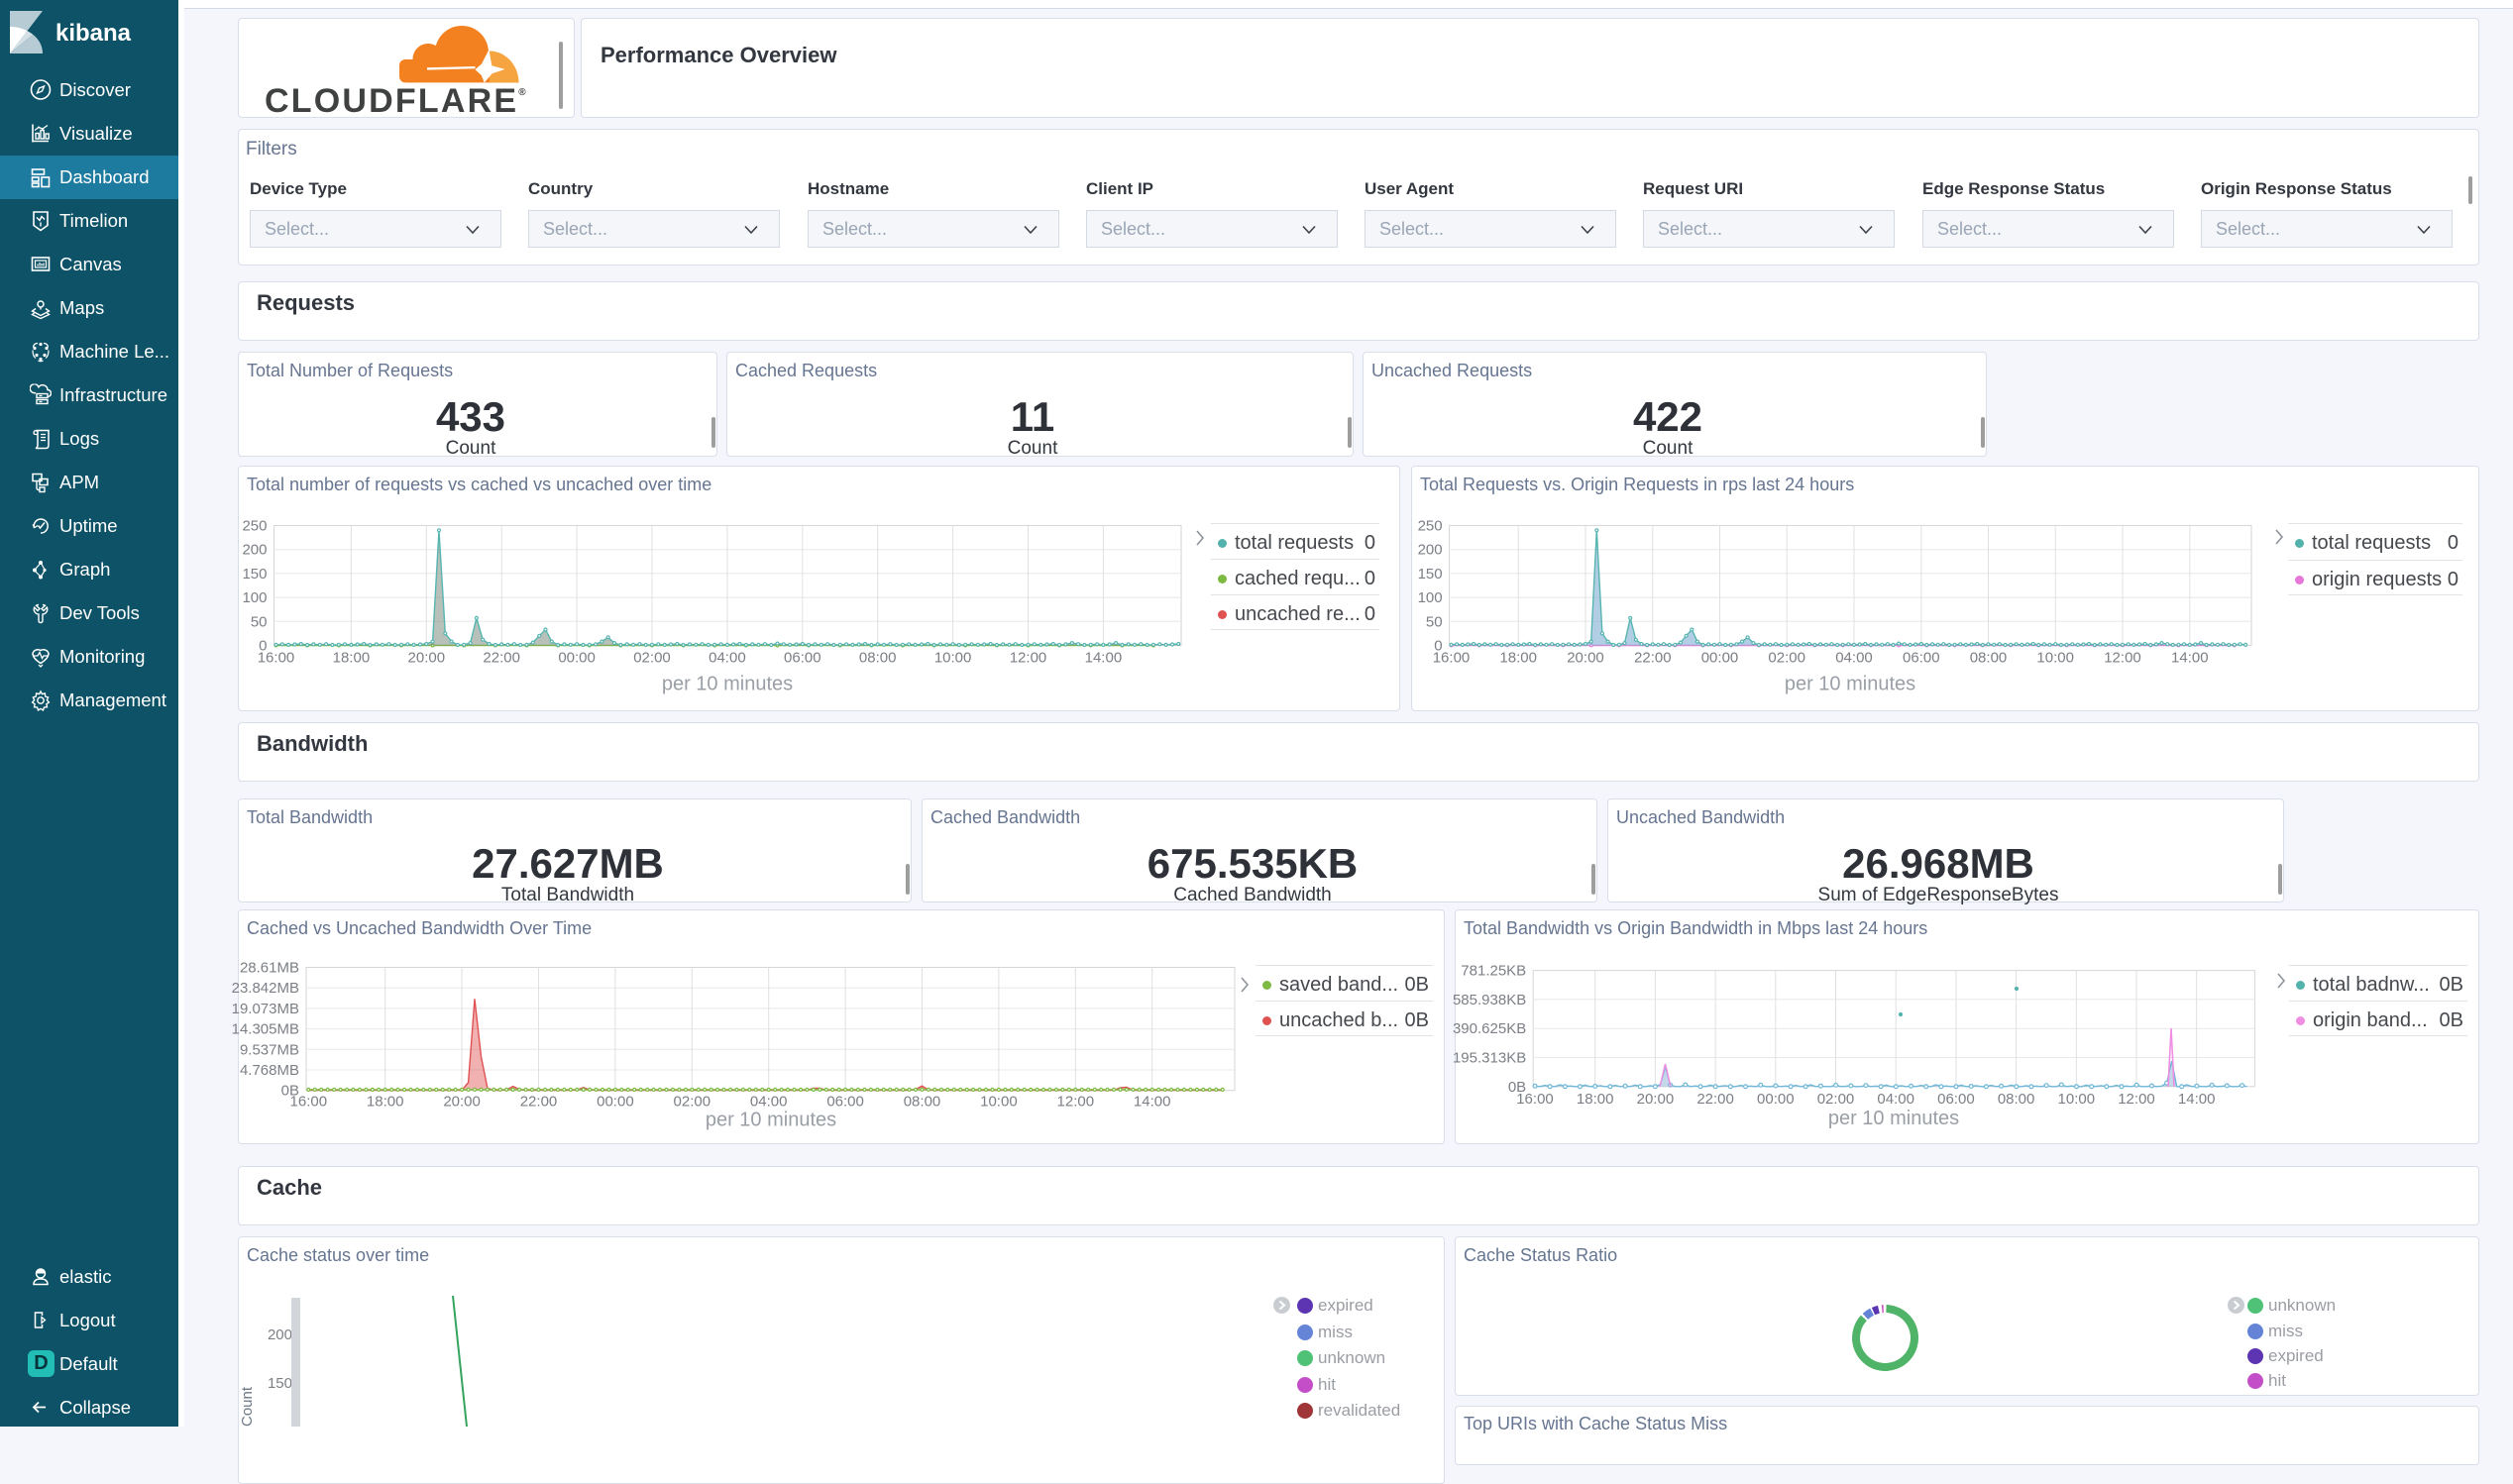  What do you see at coordinates (1489, 1059) in the screenshot?
I see `svg-text: 195.313KB` at bounding box center [1489, 1059].